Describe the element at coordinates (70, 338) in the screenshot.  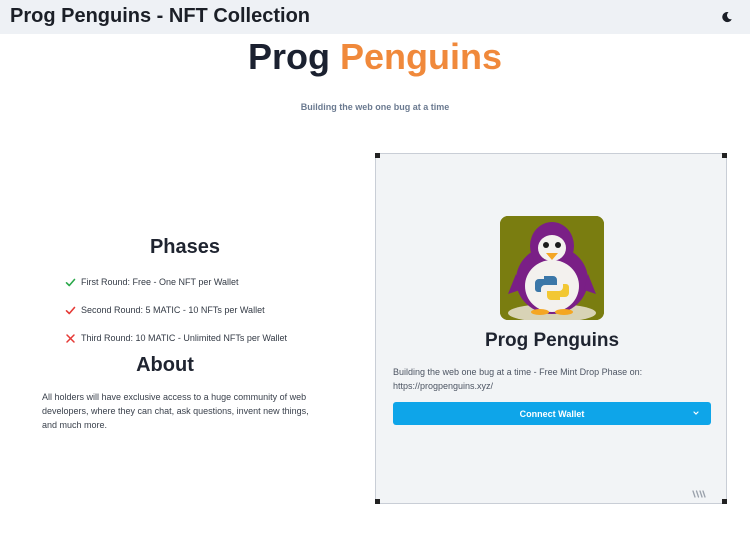
I see `cross-icon` at that location.